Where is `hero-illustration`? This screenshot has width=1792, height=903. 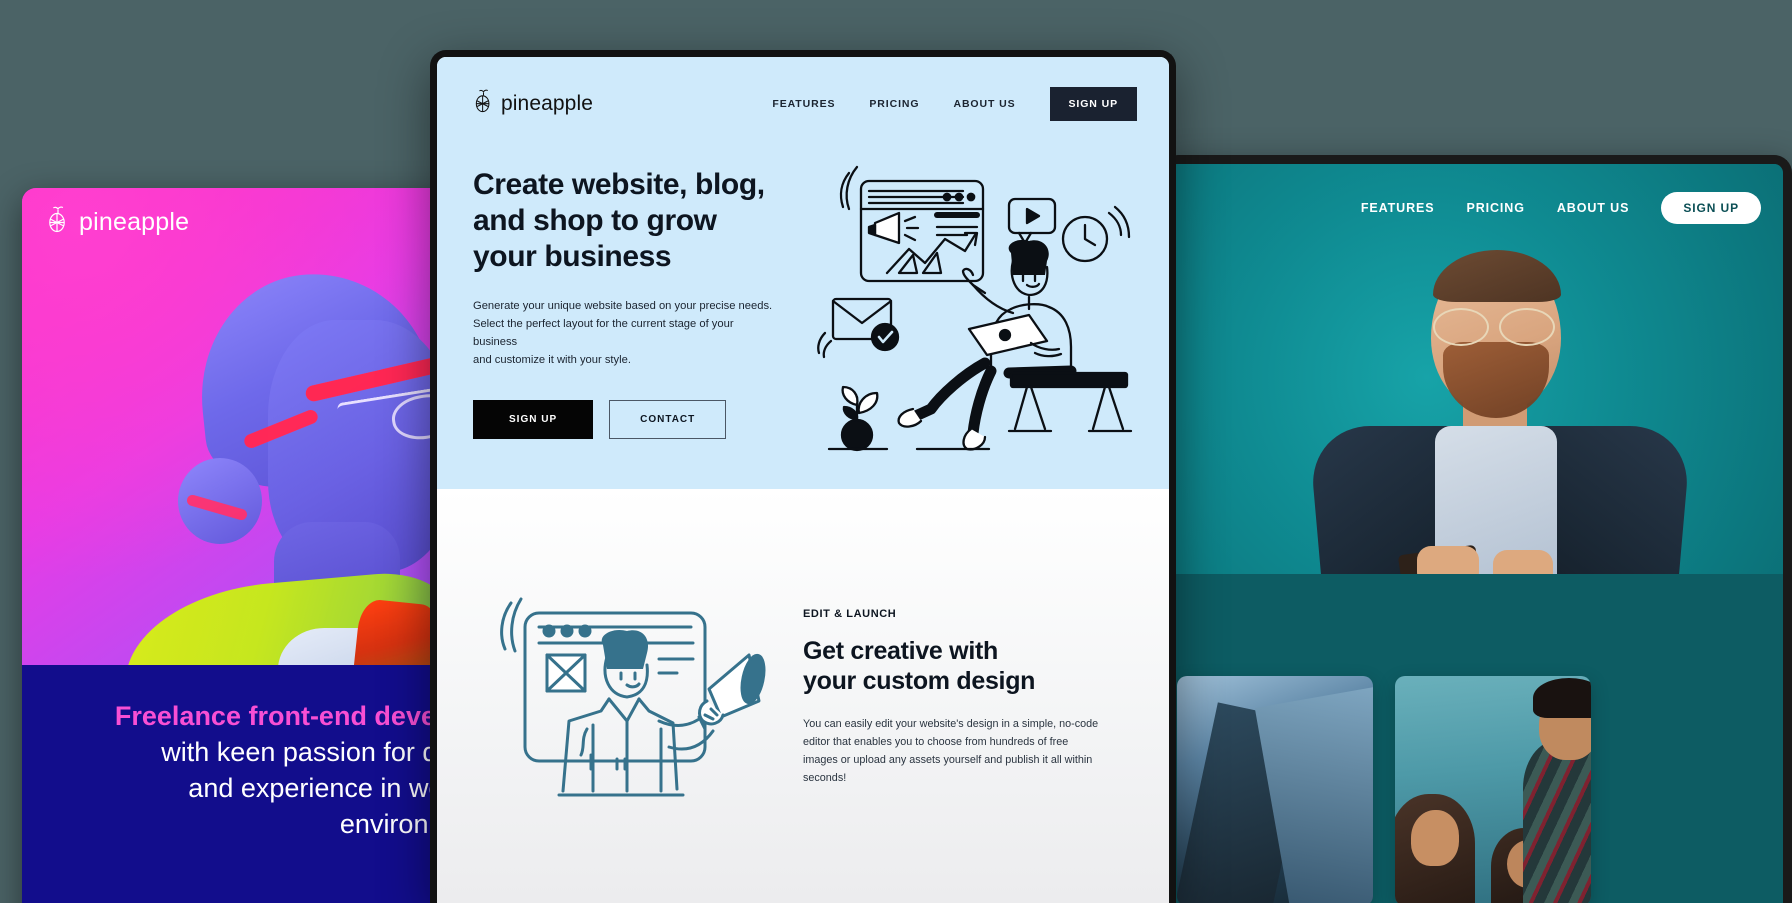
hero-illustration is located at coordinates (983, 309).